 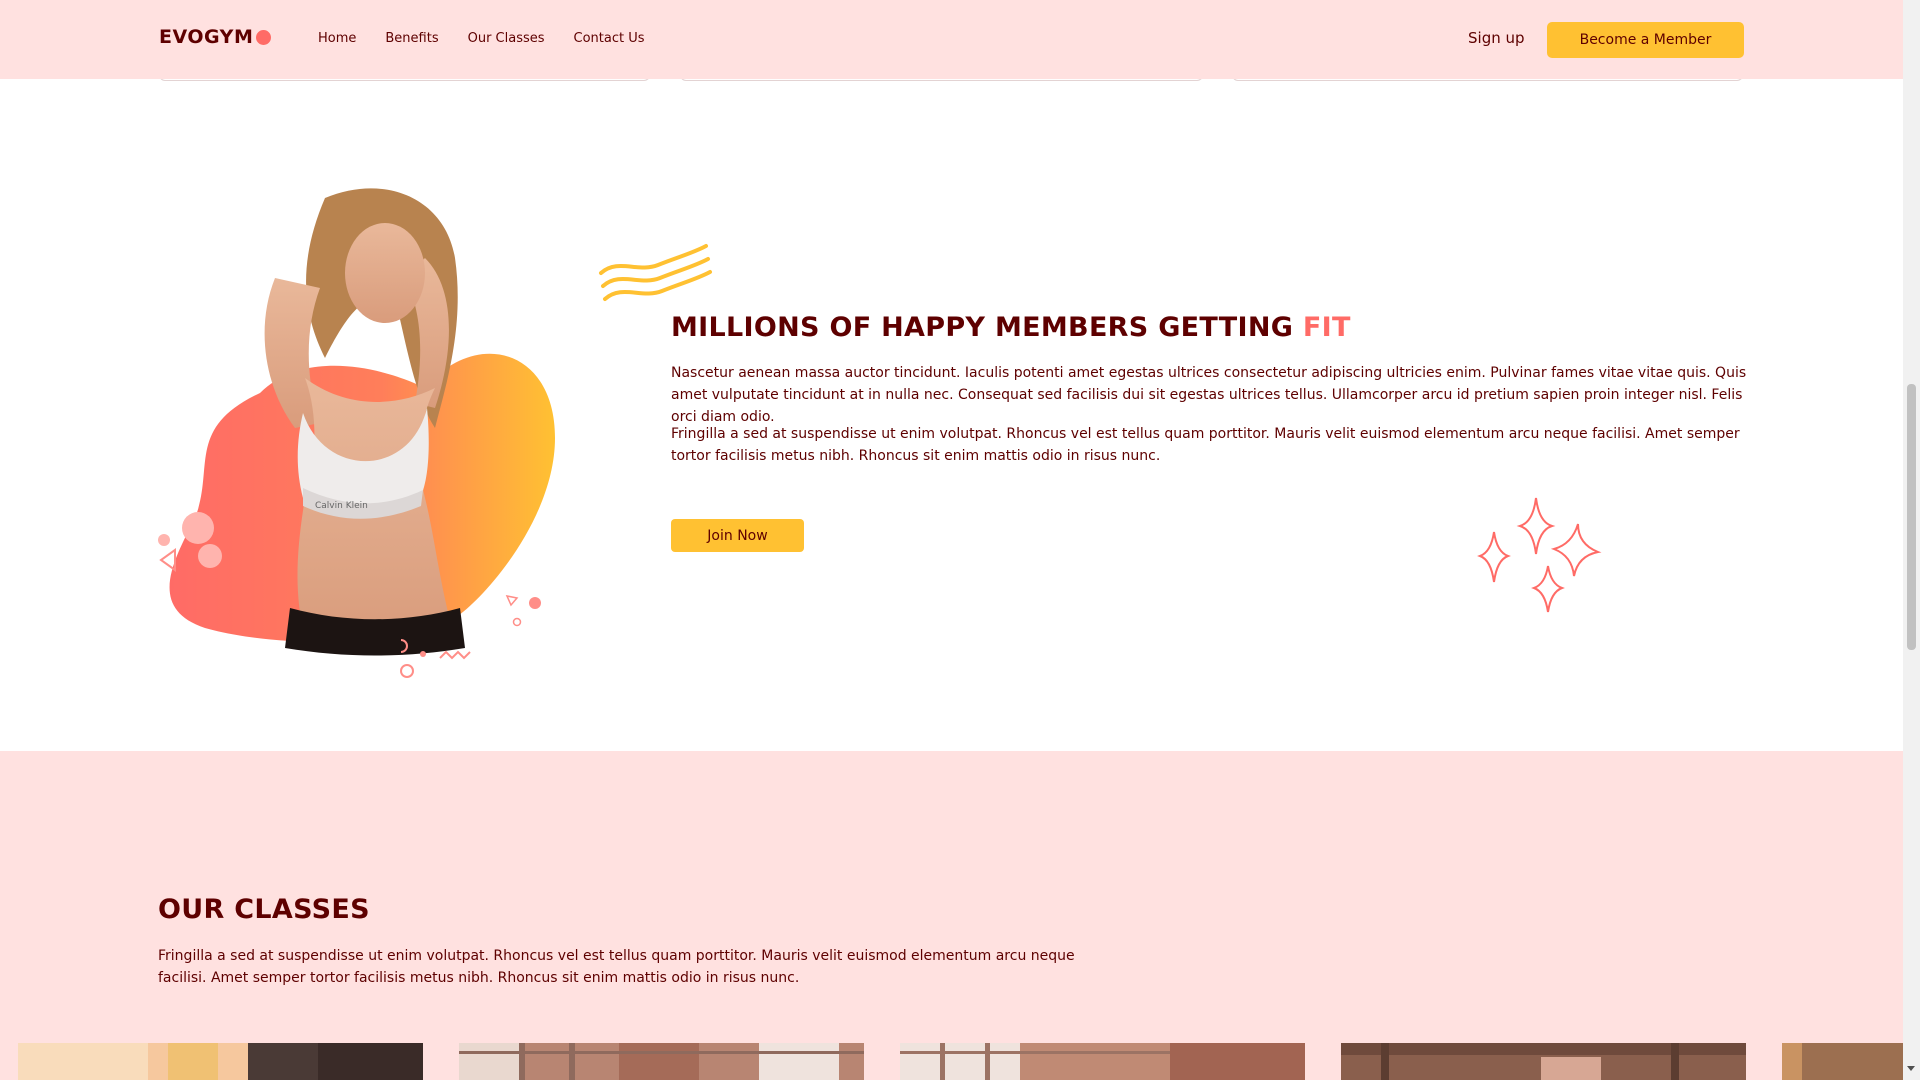 I want to click on logo: EVOGYM, so click(x=215, y=37).